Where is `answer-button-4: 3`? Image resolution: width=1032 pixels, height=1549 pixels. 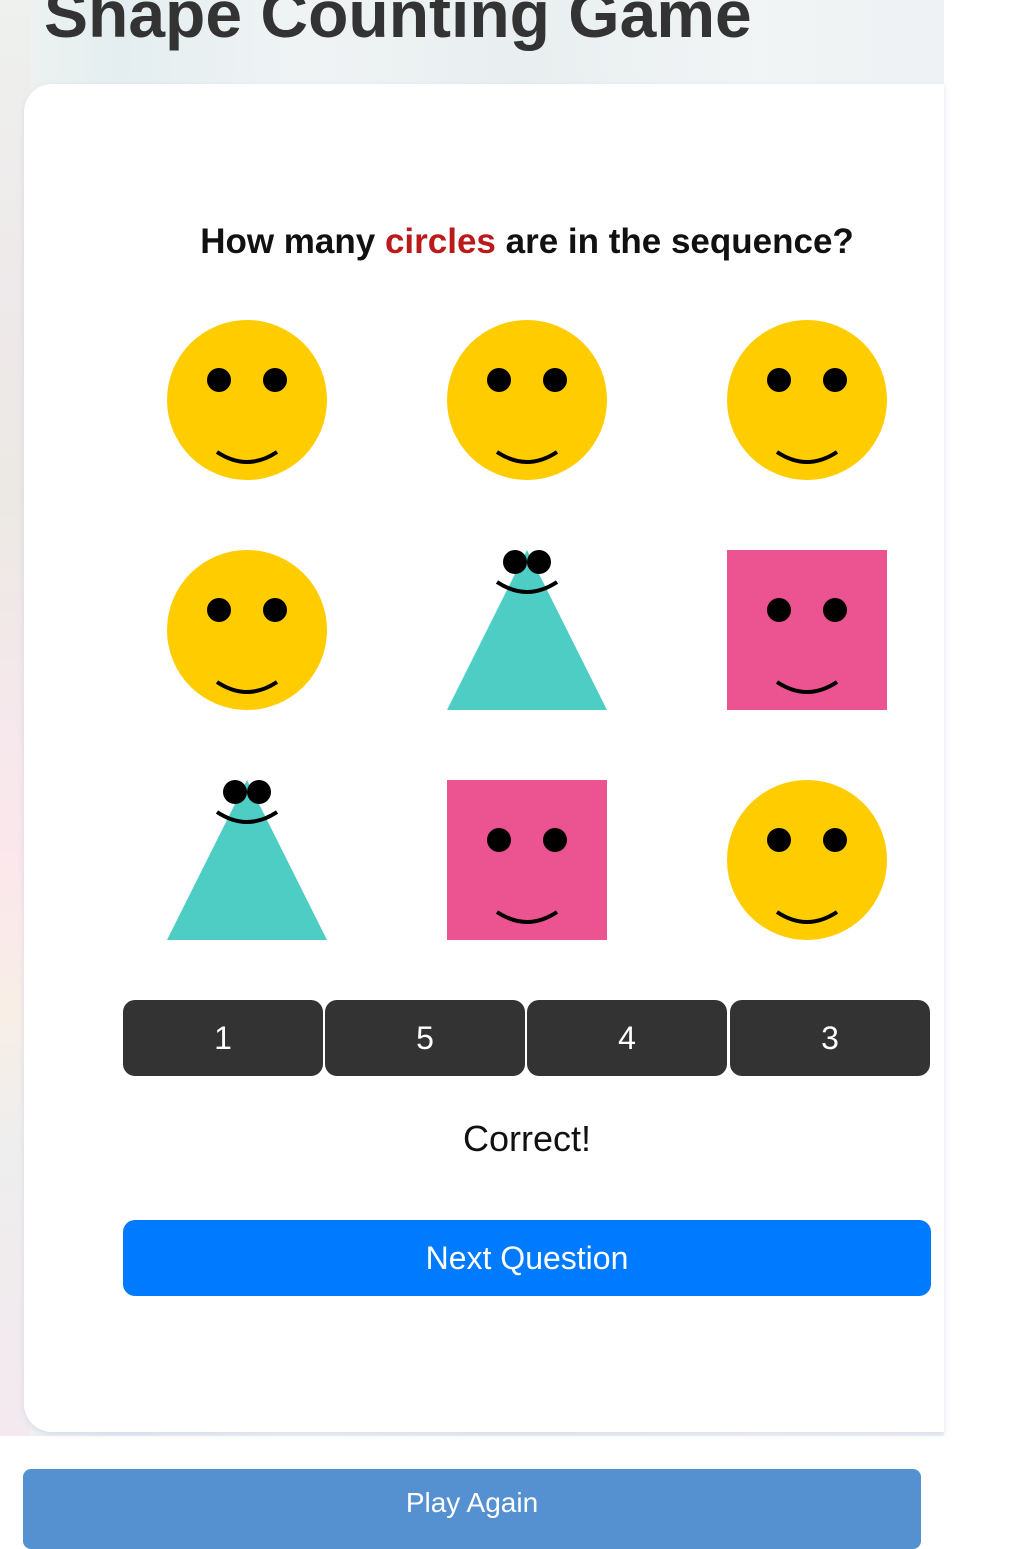 answer-button-4: 3 is located at coordinates (830, 1038).